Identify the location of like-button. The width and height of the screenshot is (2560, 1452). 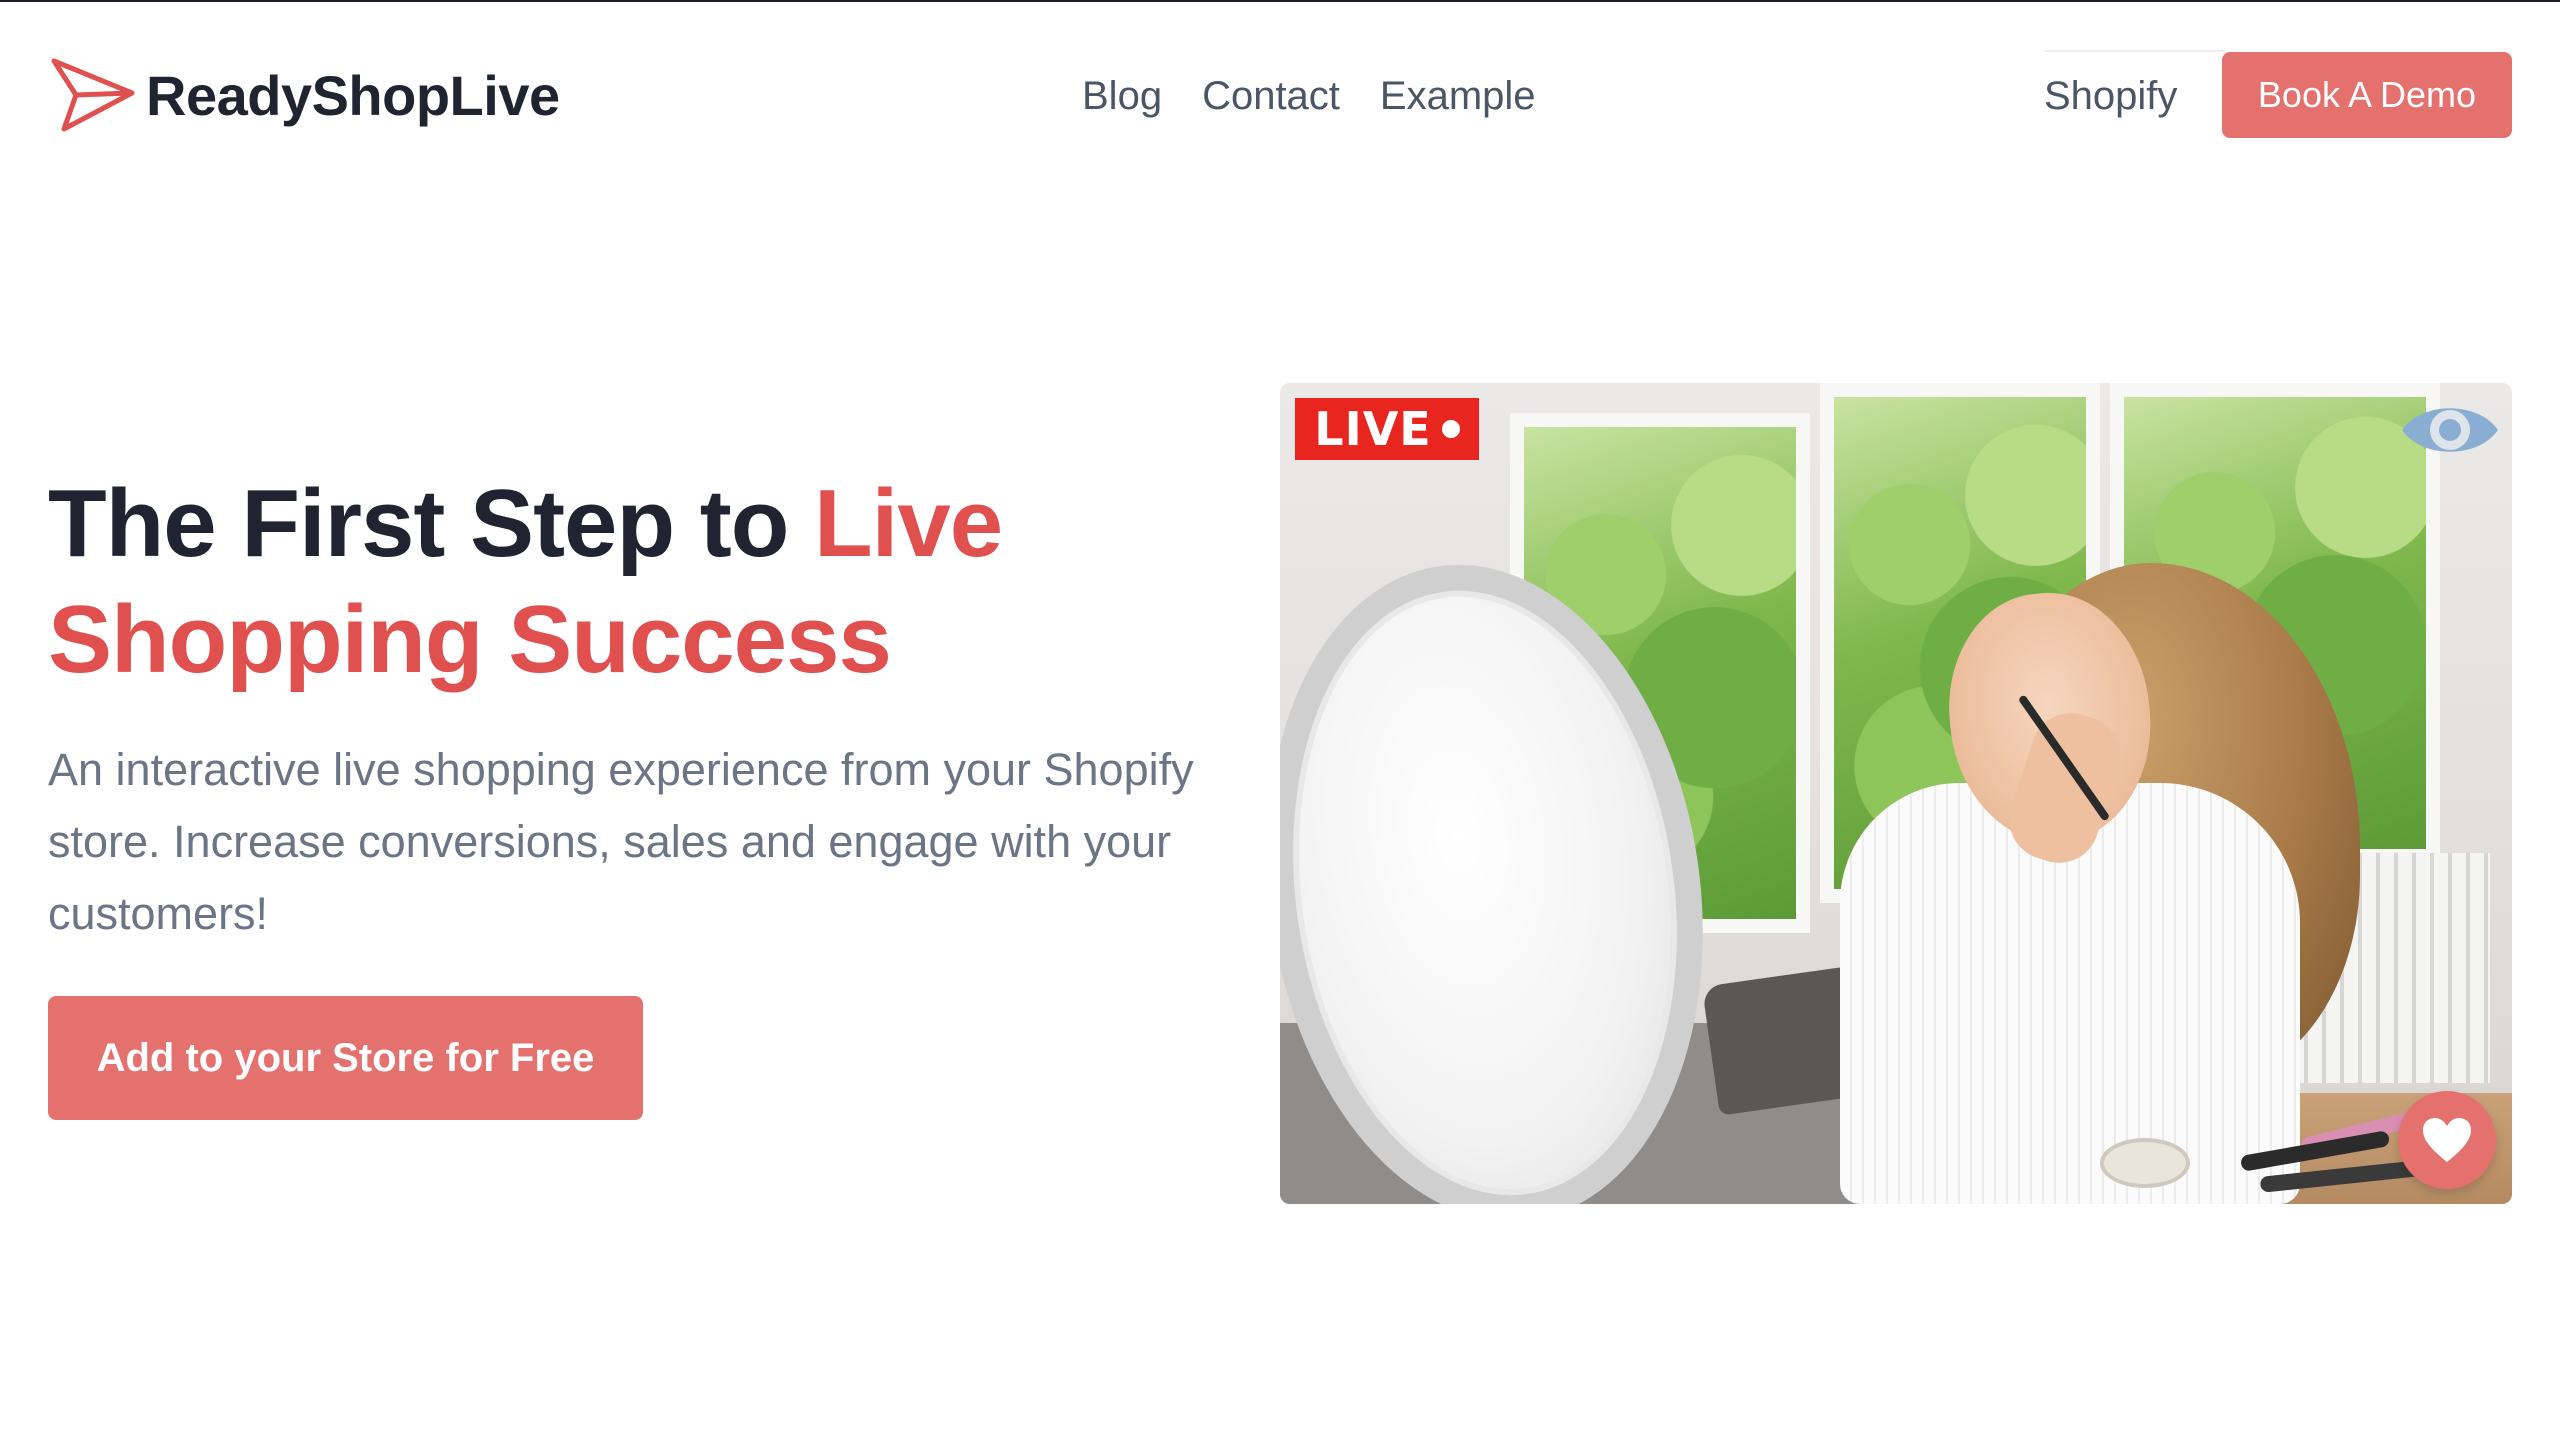
(2447, 1140).